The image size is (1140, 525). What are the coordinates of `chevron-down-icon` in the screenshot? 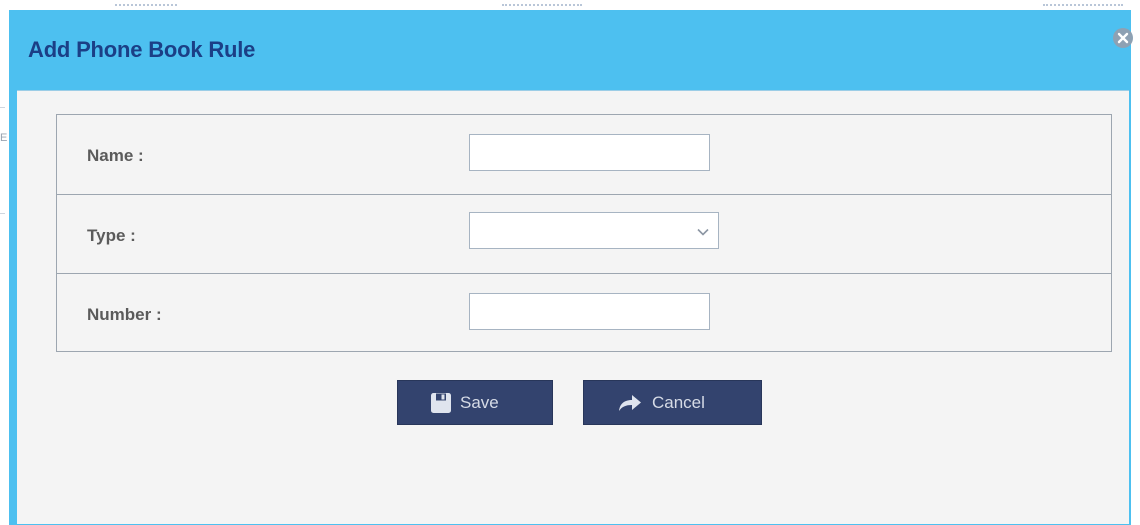 It's located at (703, 231).